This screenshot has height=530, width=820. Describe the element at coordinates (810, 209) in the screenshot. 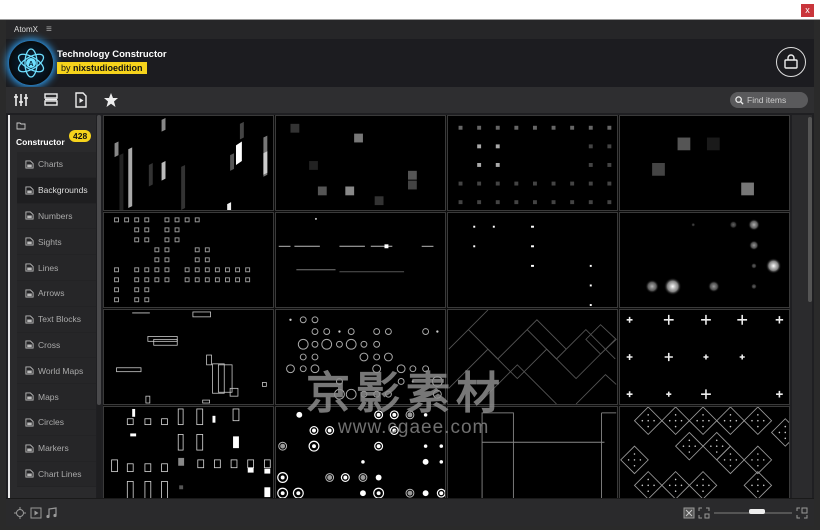

I see `grid-scroll-thumb` at that location.